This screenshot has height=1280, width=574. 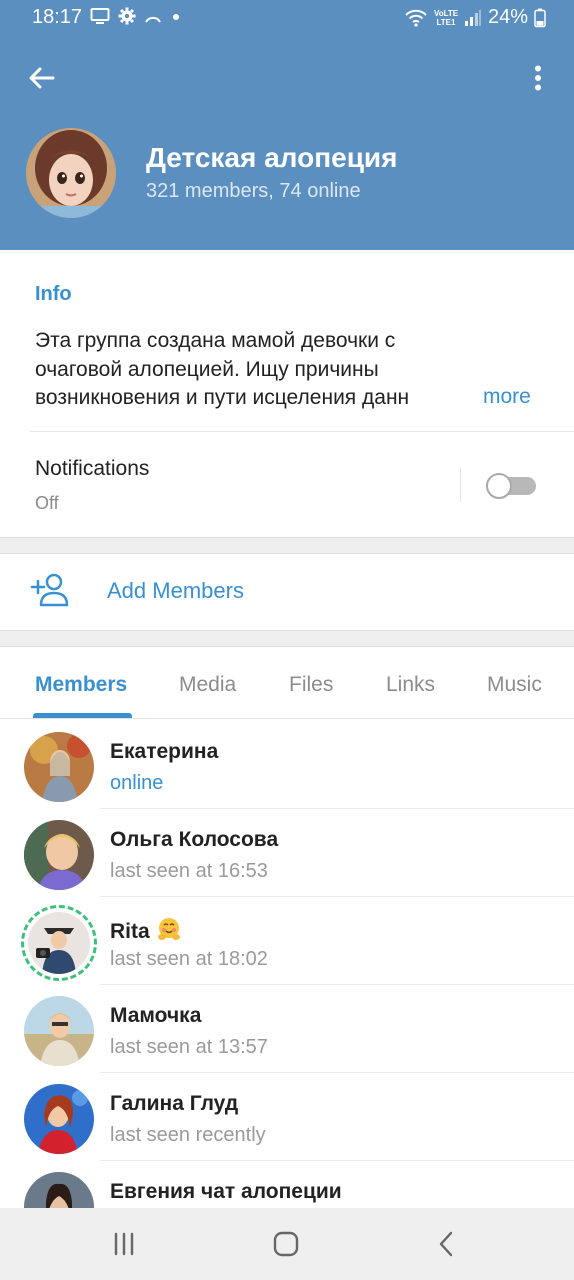 I want to click on group-avatar-image, so click(x=71, y=173).